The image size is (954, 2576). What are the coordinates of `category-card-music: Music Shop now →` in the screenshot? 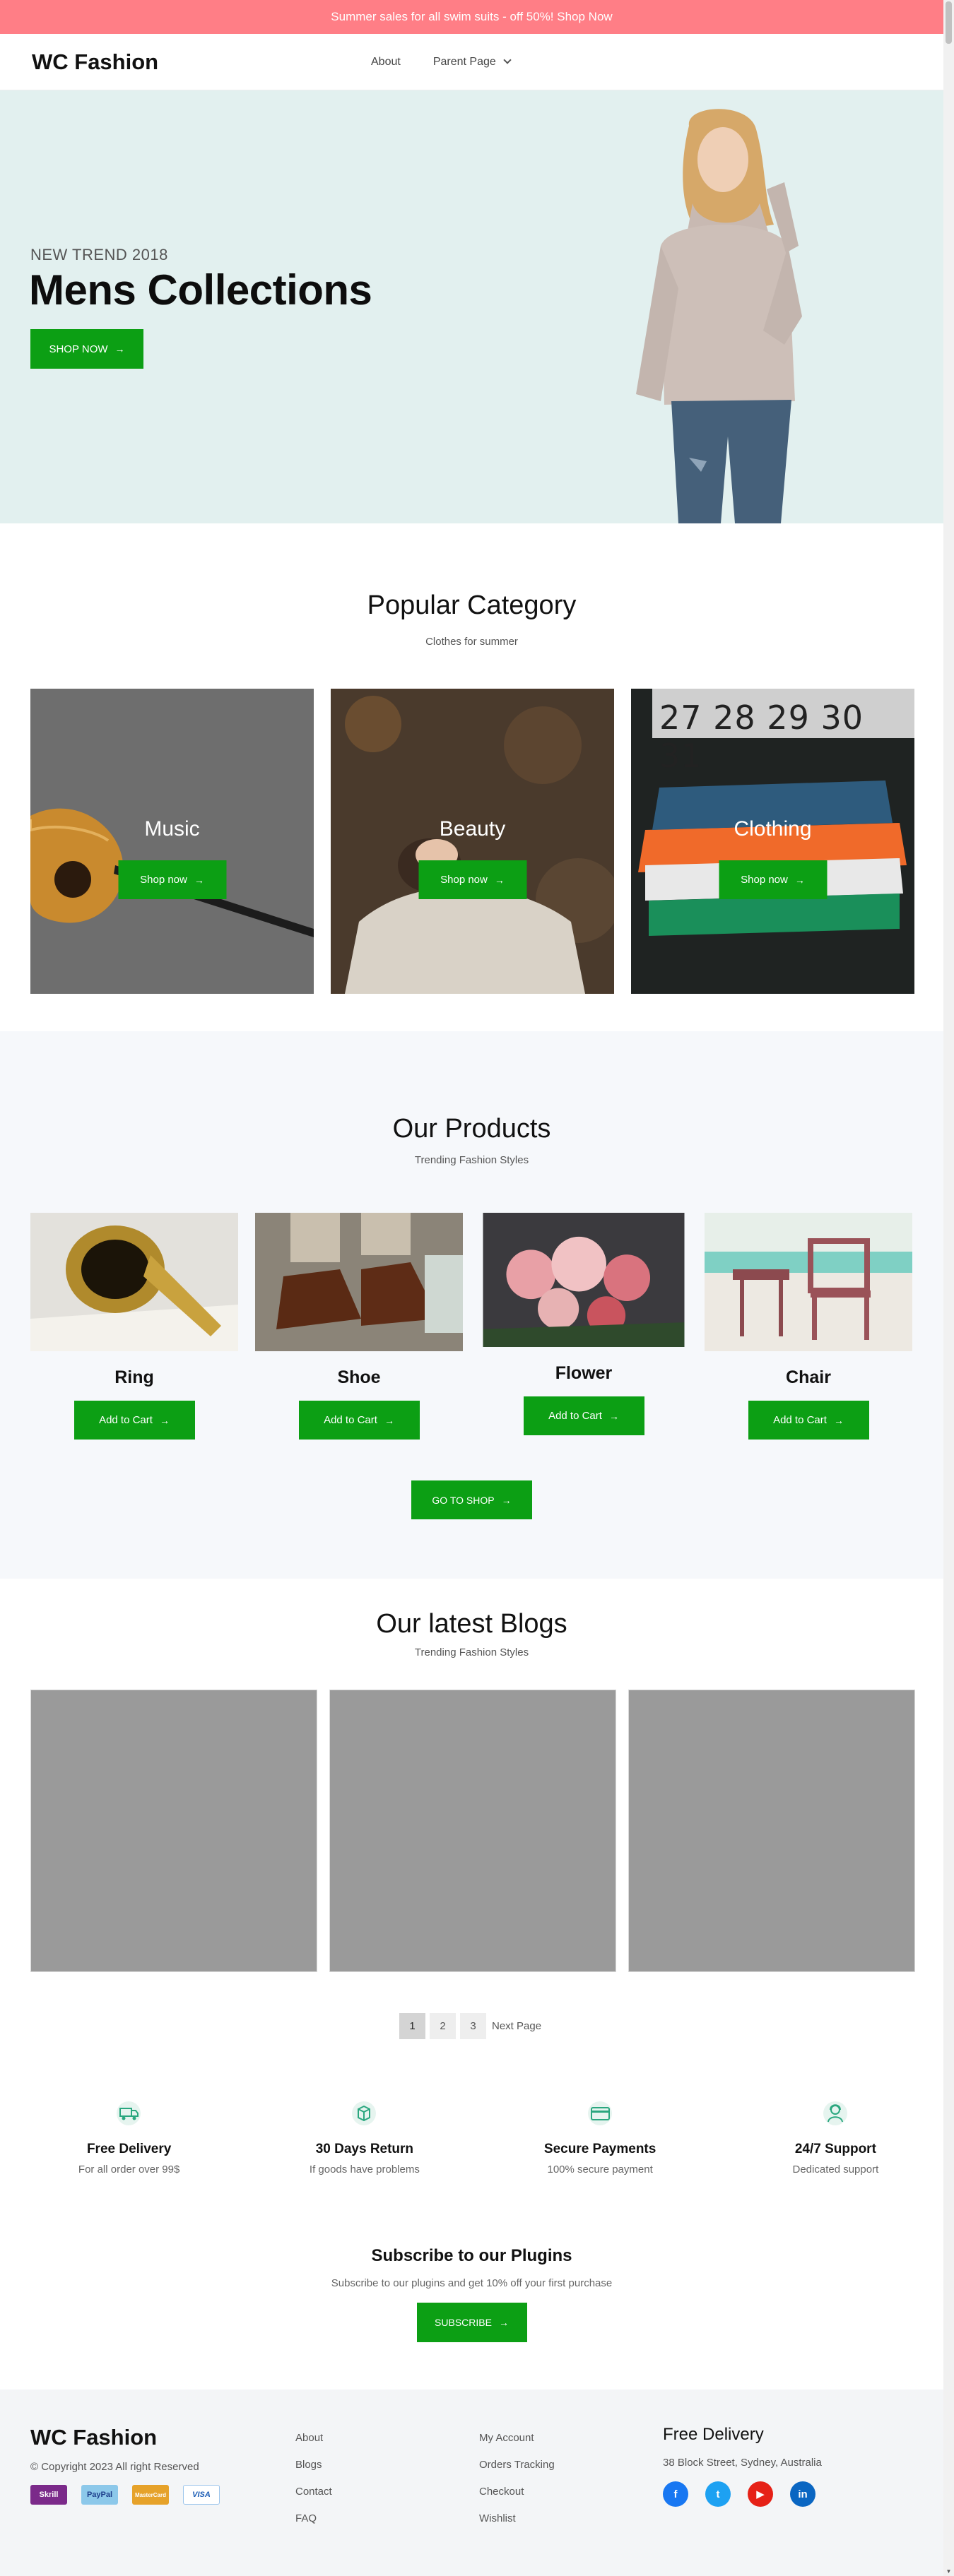 It's located at (172, 841).